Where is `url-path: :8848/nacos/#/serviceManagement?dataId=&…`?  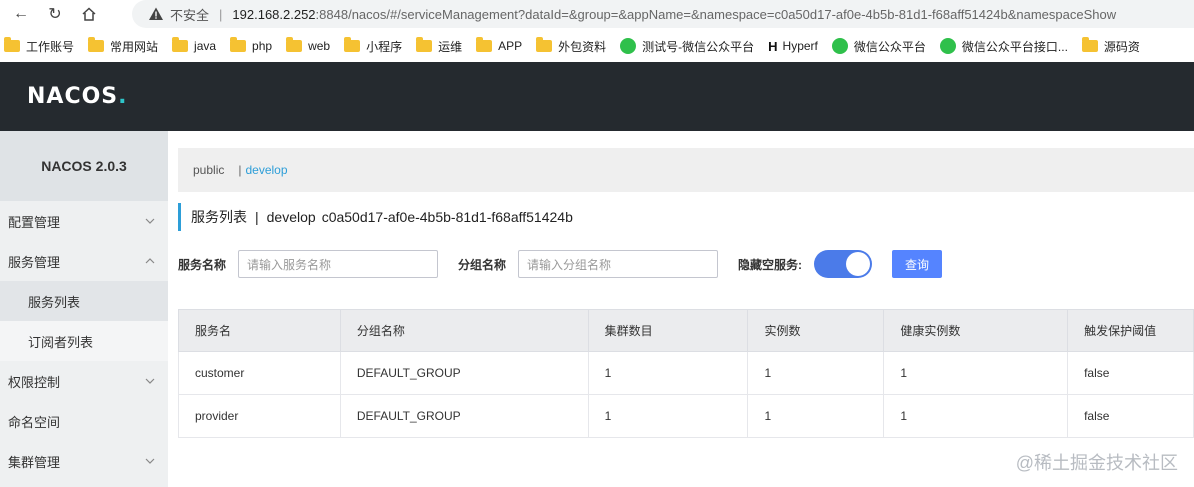 url-path: :8848/nacos/#/serviceManagement?dataId=&… is located at coordinates (716, 14).